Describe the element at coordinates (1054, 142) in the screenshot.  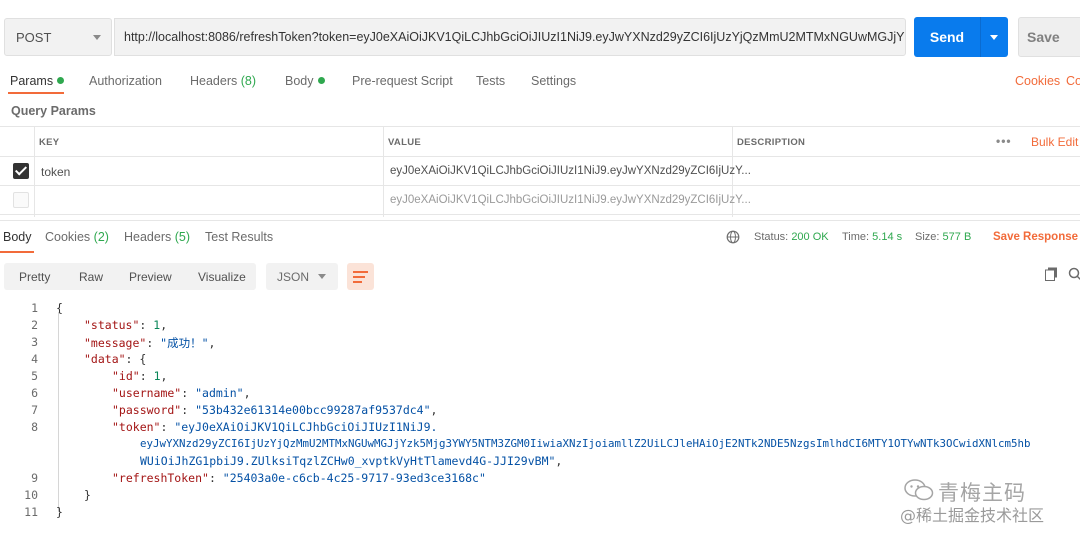
I see `bulk-edit-link: Bulk Edit` at that location.